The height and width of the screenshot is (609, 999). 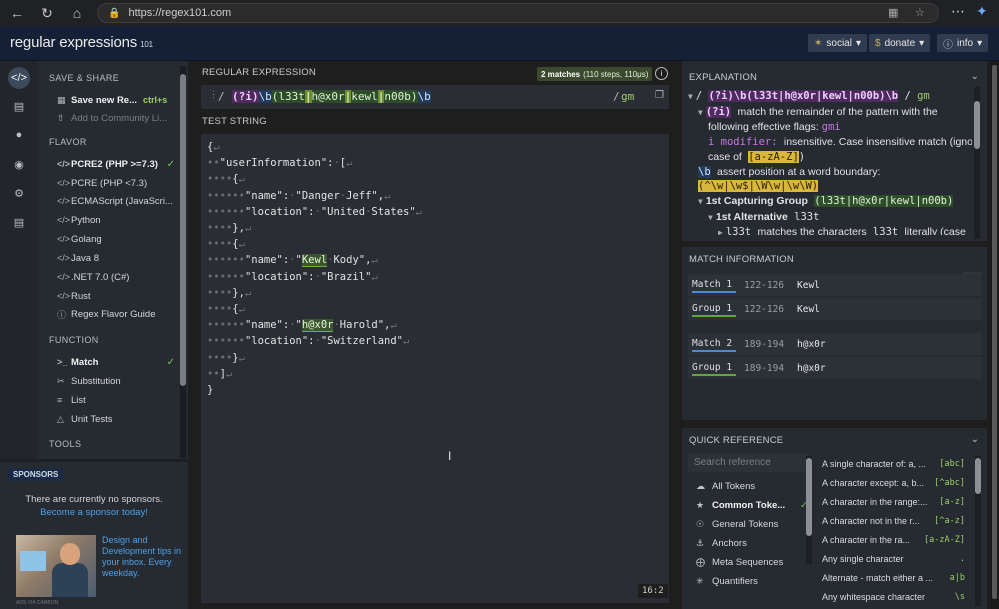 What do you see at coordinates (894, 482) in the screenshot?
I see `reference-token-item: A character except: a, b... [^abc]` at bounding box center [894, 482].